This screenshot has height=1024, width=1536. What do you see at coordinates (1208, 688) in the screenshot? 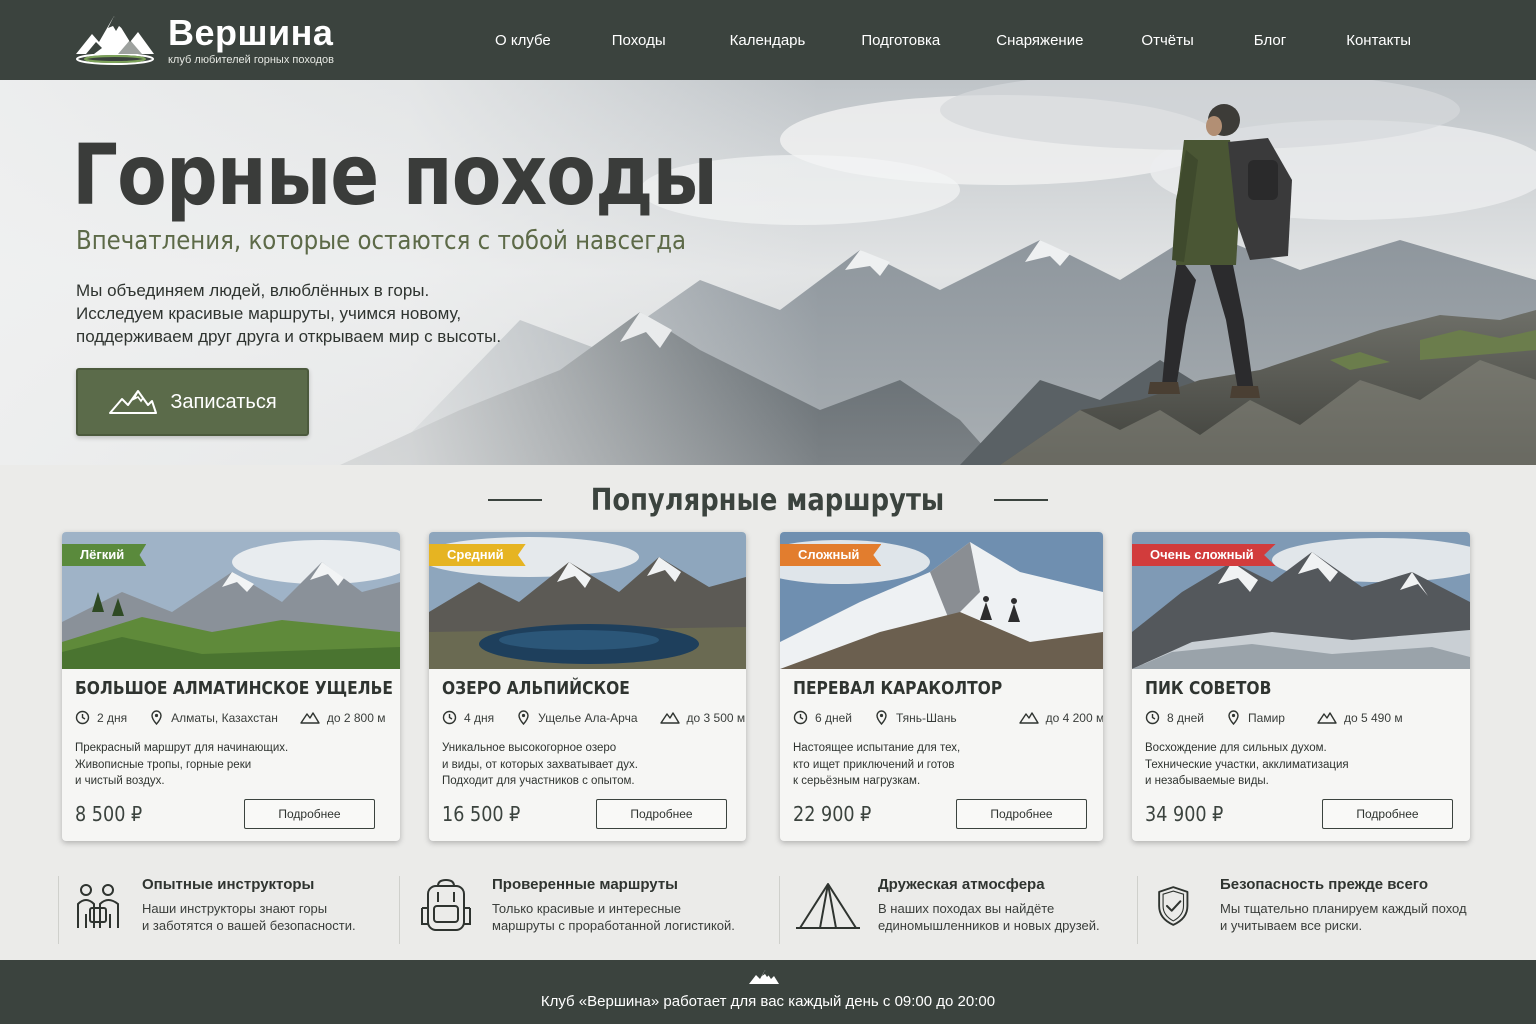
I see `route-title: ПИК СОВЕТОВ` at bounding box center [1208, 688].